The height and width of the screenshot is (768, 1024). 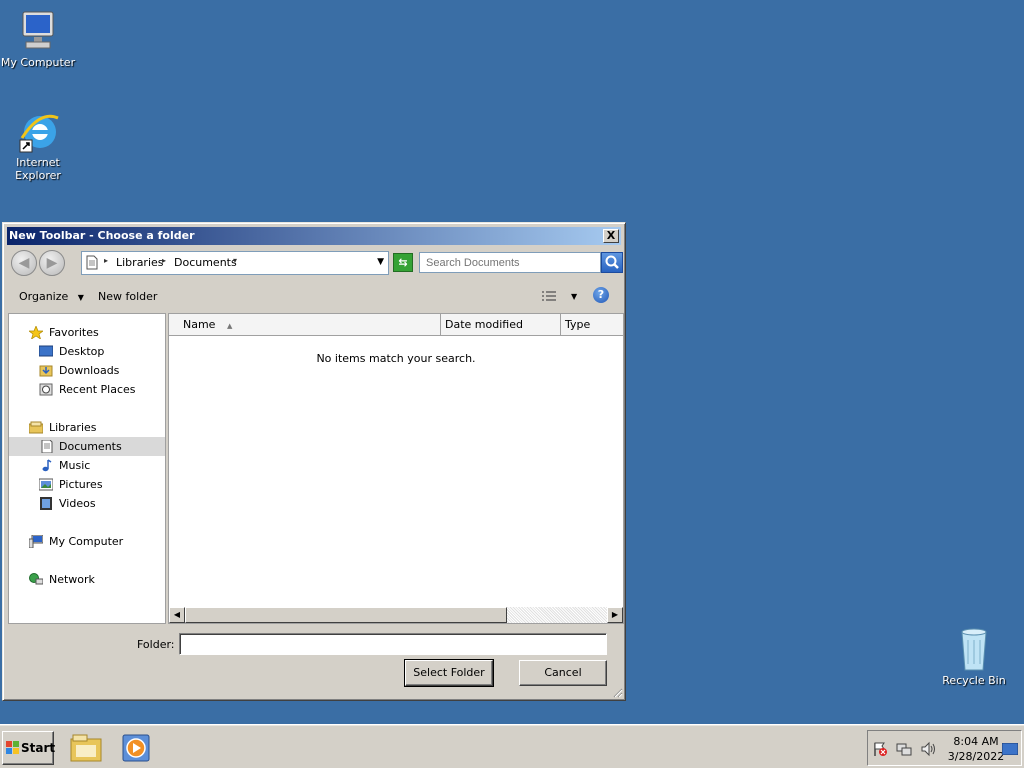 I want to click on tree-label: Recent Places, so click(x=97, y=389).